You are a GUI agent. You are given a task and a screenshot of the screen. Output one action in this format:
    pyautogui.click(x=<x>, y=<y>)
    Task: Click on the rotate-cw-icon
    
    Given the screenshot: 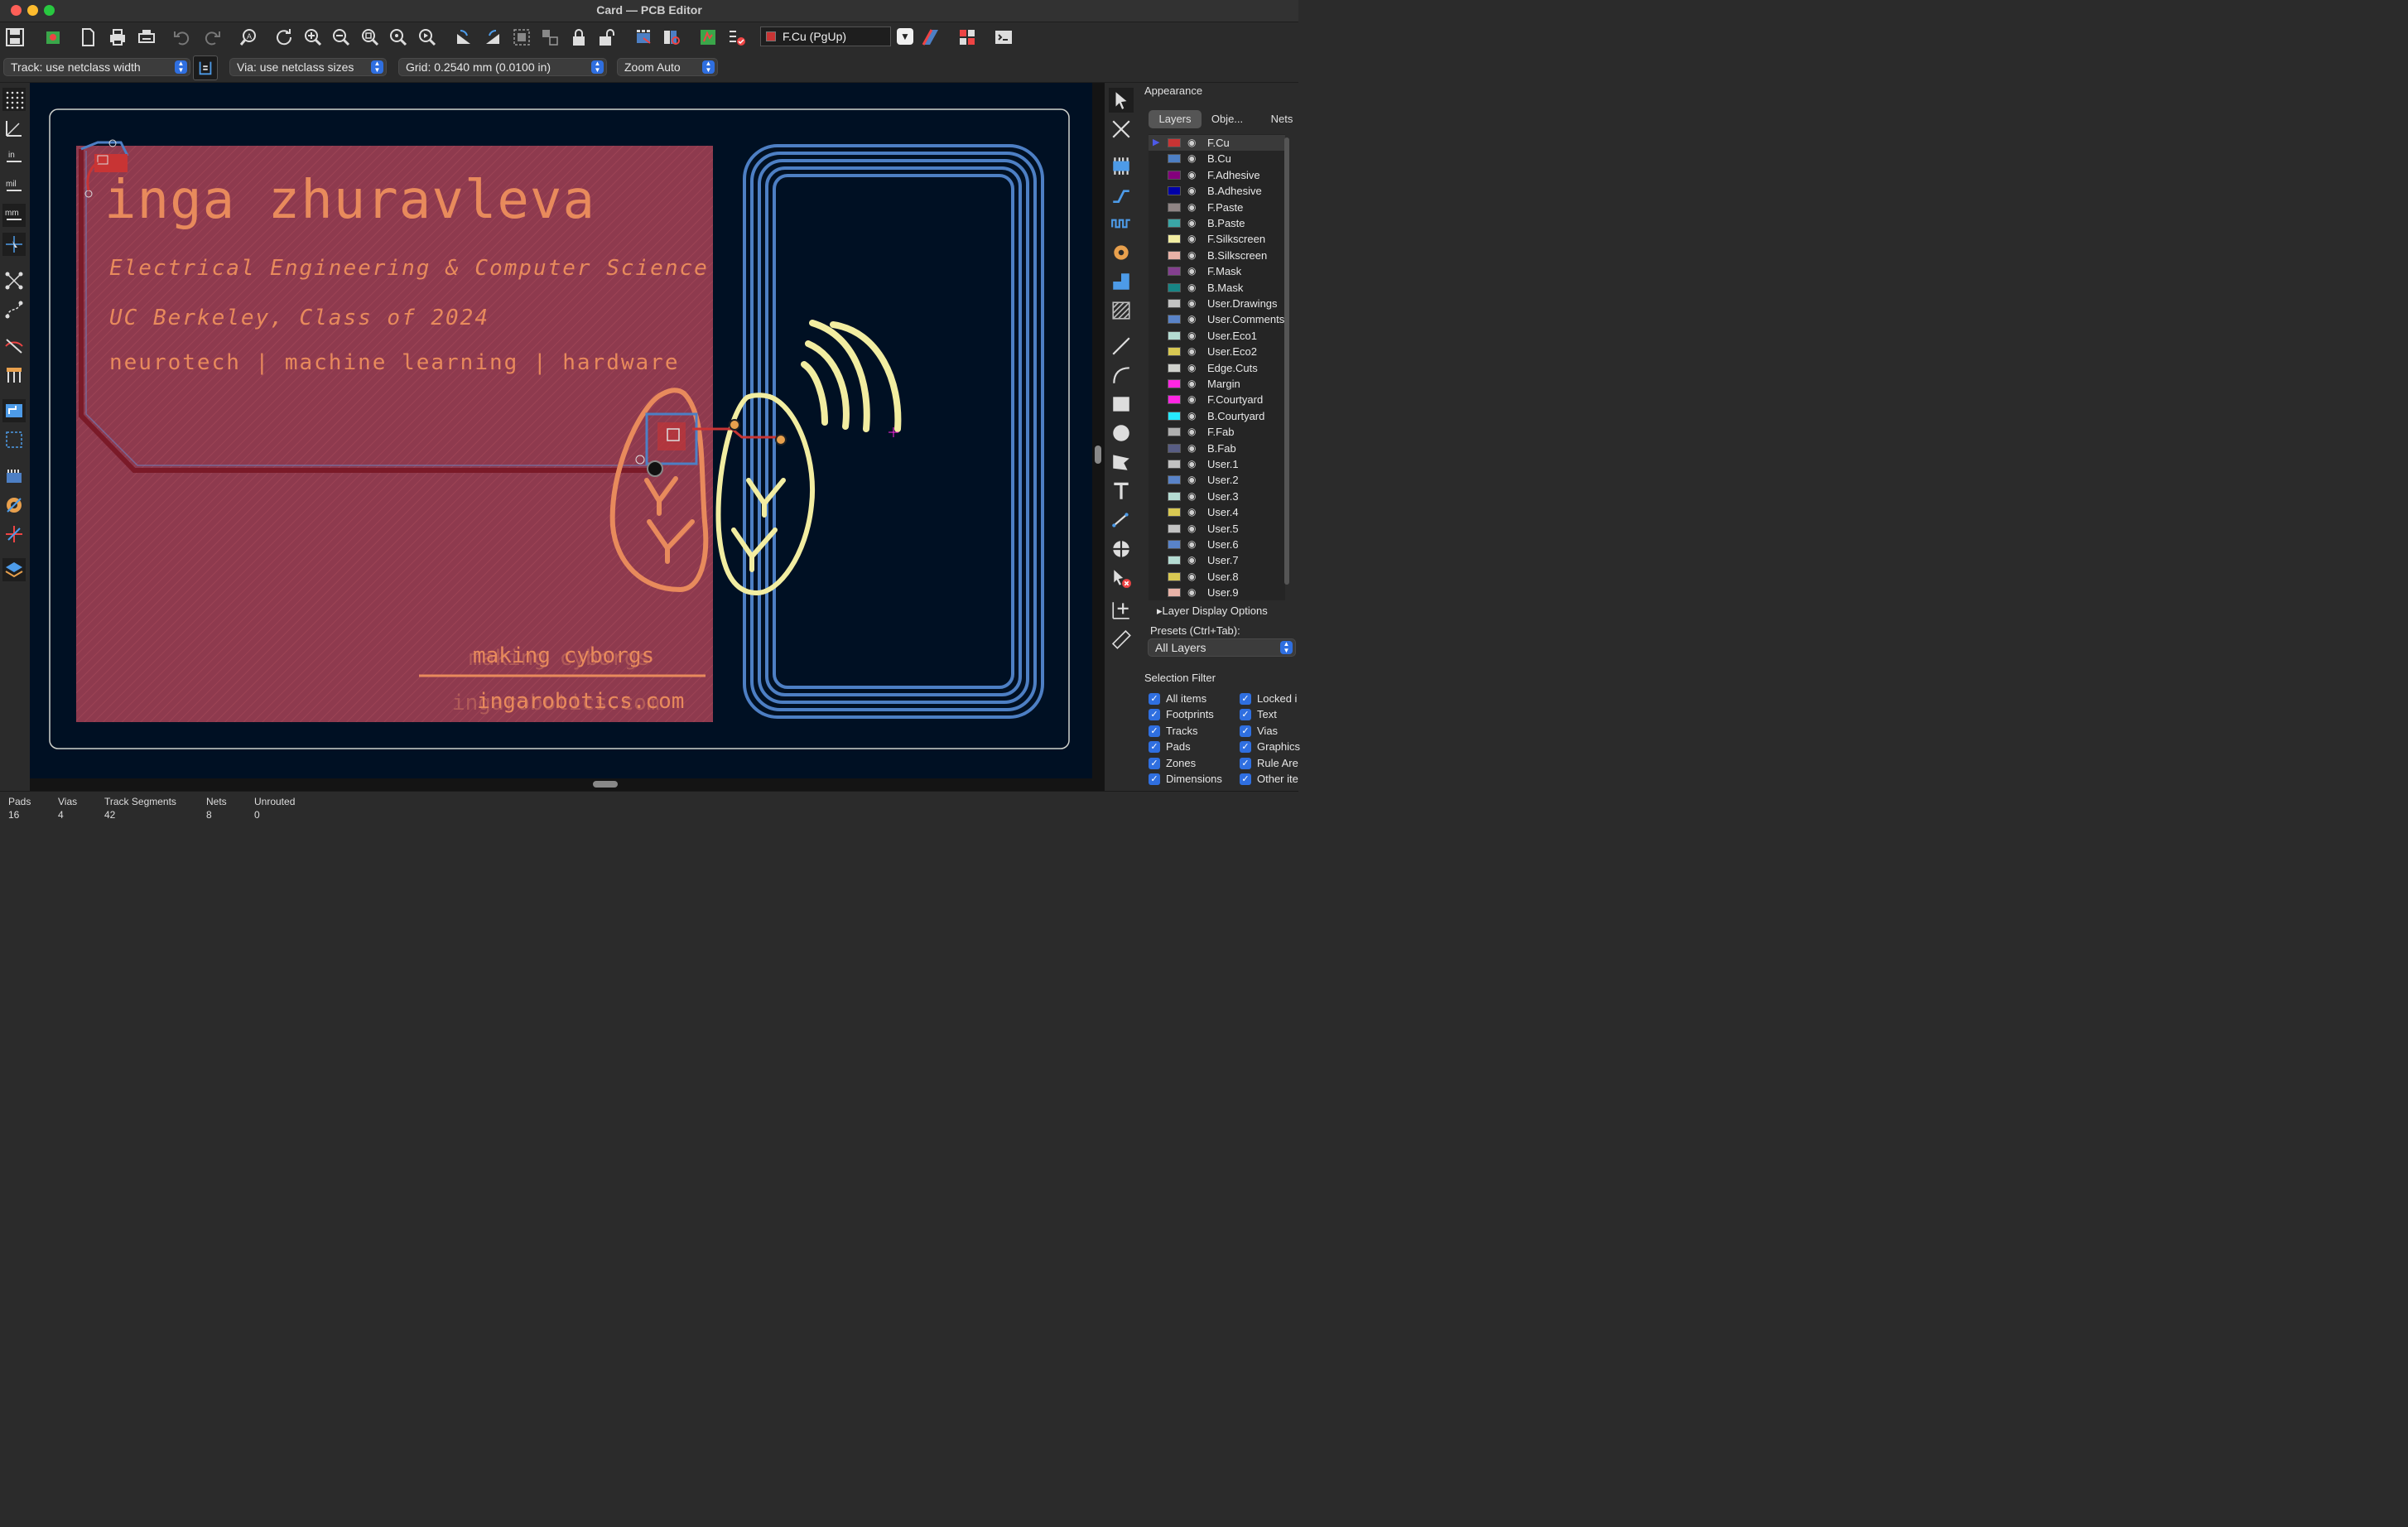 What is the action you would take?
    pyautogui.click(x=492, y=37)
    